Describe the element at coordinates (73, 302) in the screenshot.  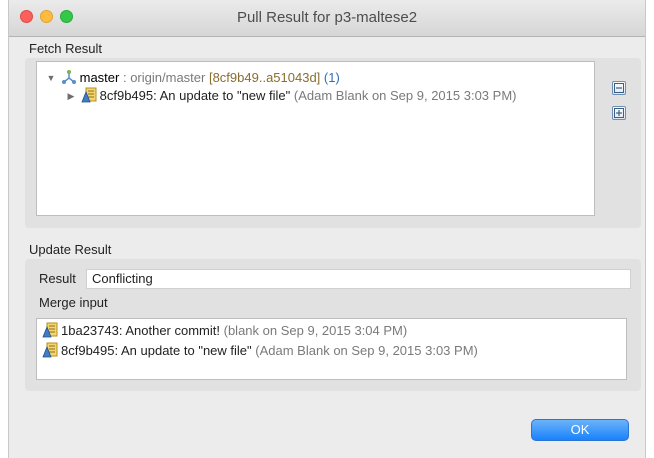
I see `merge-input-label: Merge input` at that location.